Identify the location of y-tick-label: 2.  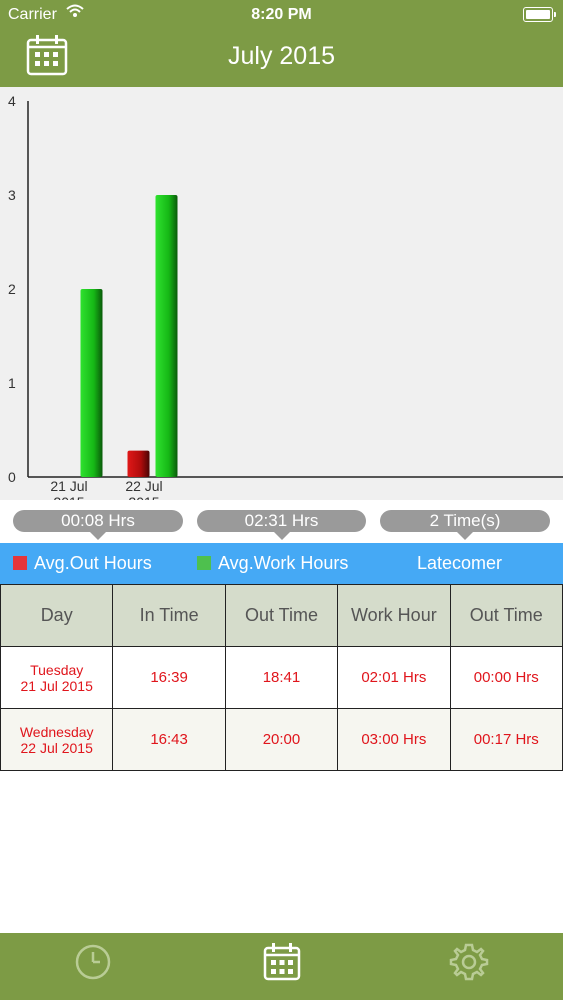
(12, 289).